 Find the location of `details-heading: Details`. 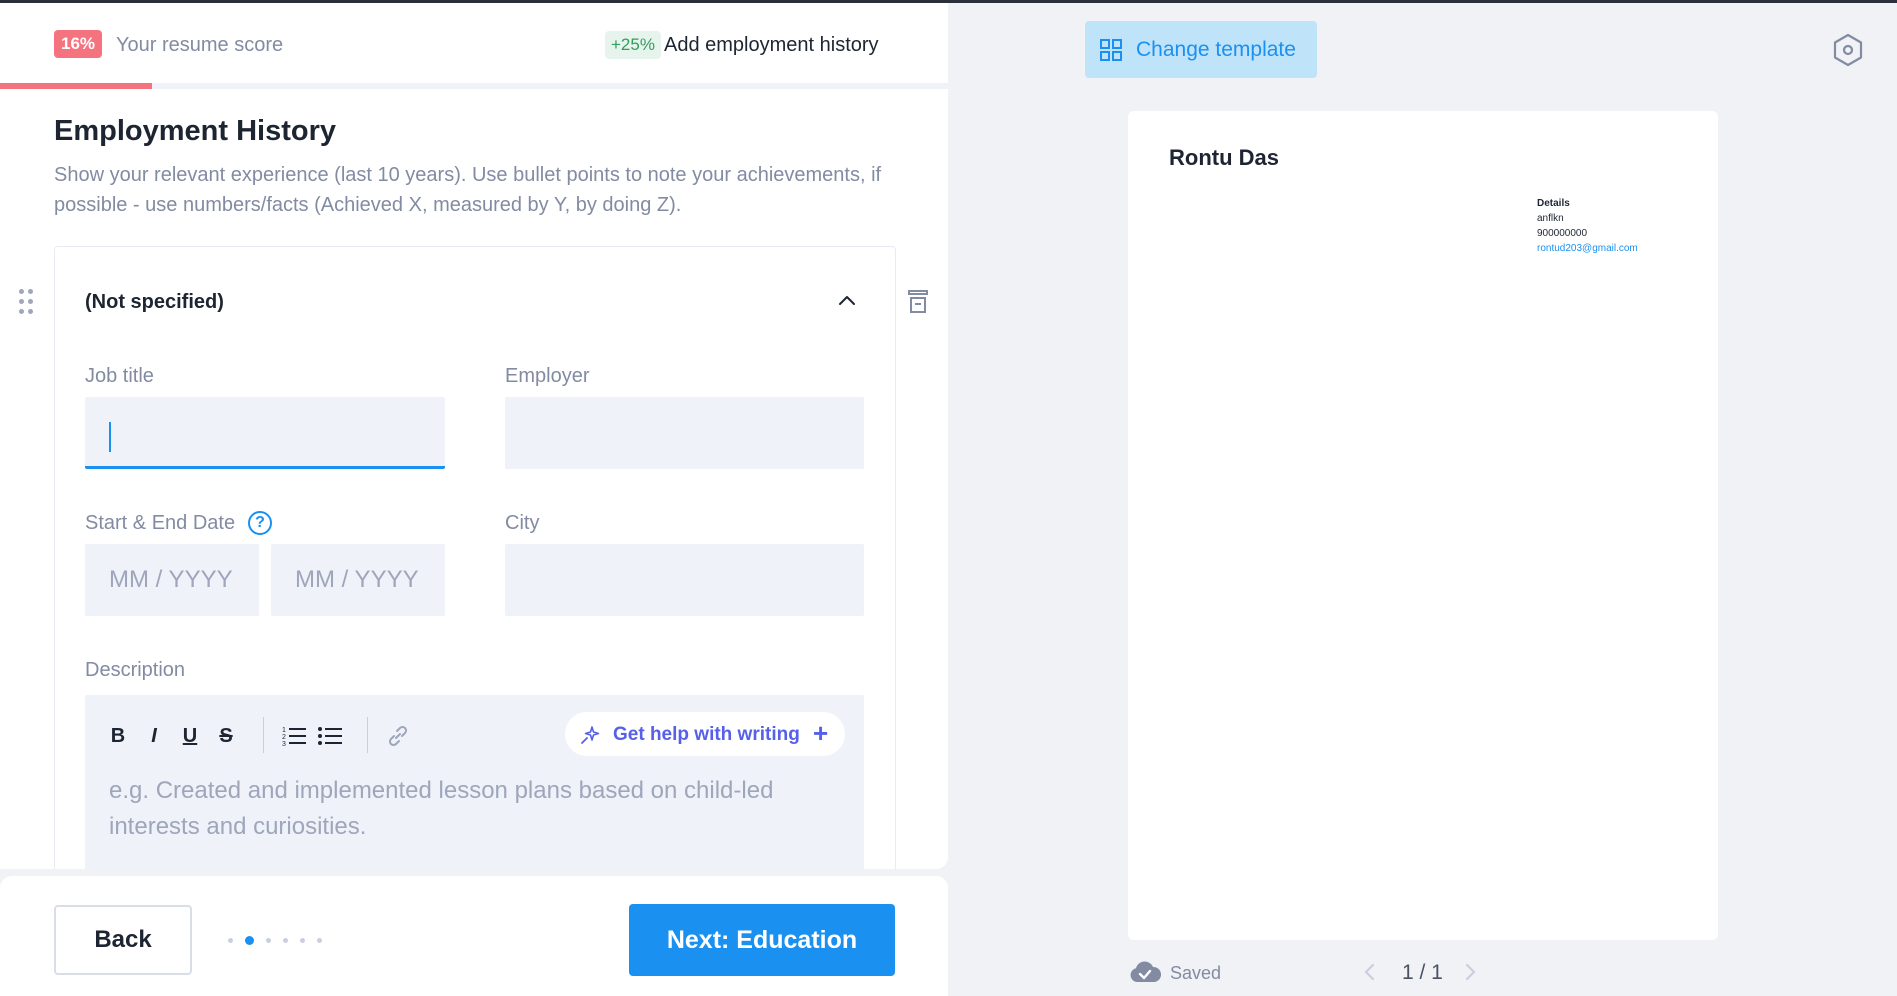

details-heading: Details is located at coordinates (1553, 203).